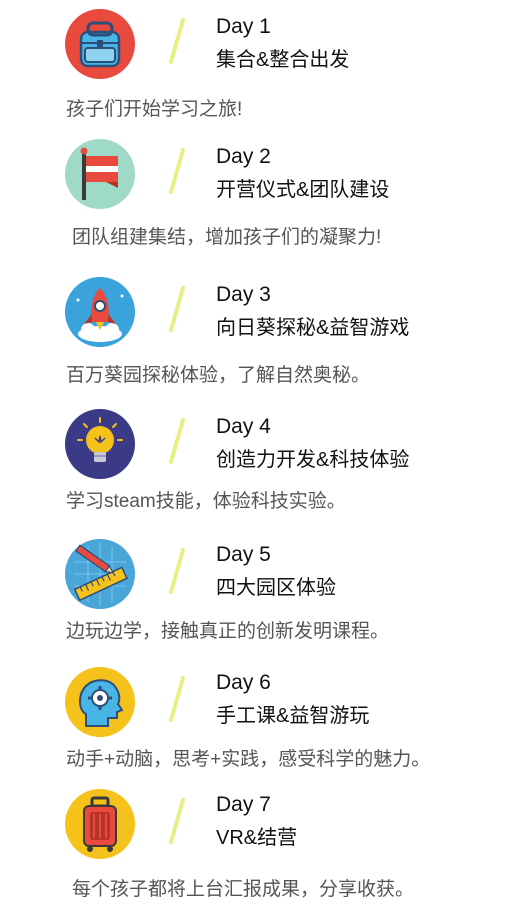 This screenshot has width=509, height=916. I want to click on day-item-1: Day 1 集合&整合出发 孩子们开始学习之旅!, so click(254, 65).